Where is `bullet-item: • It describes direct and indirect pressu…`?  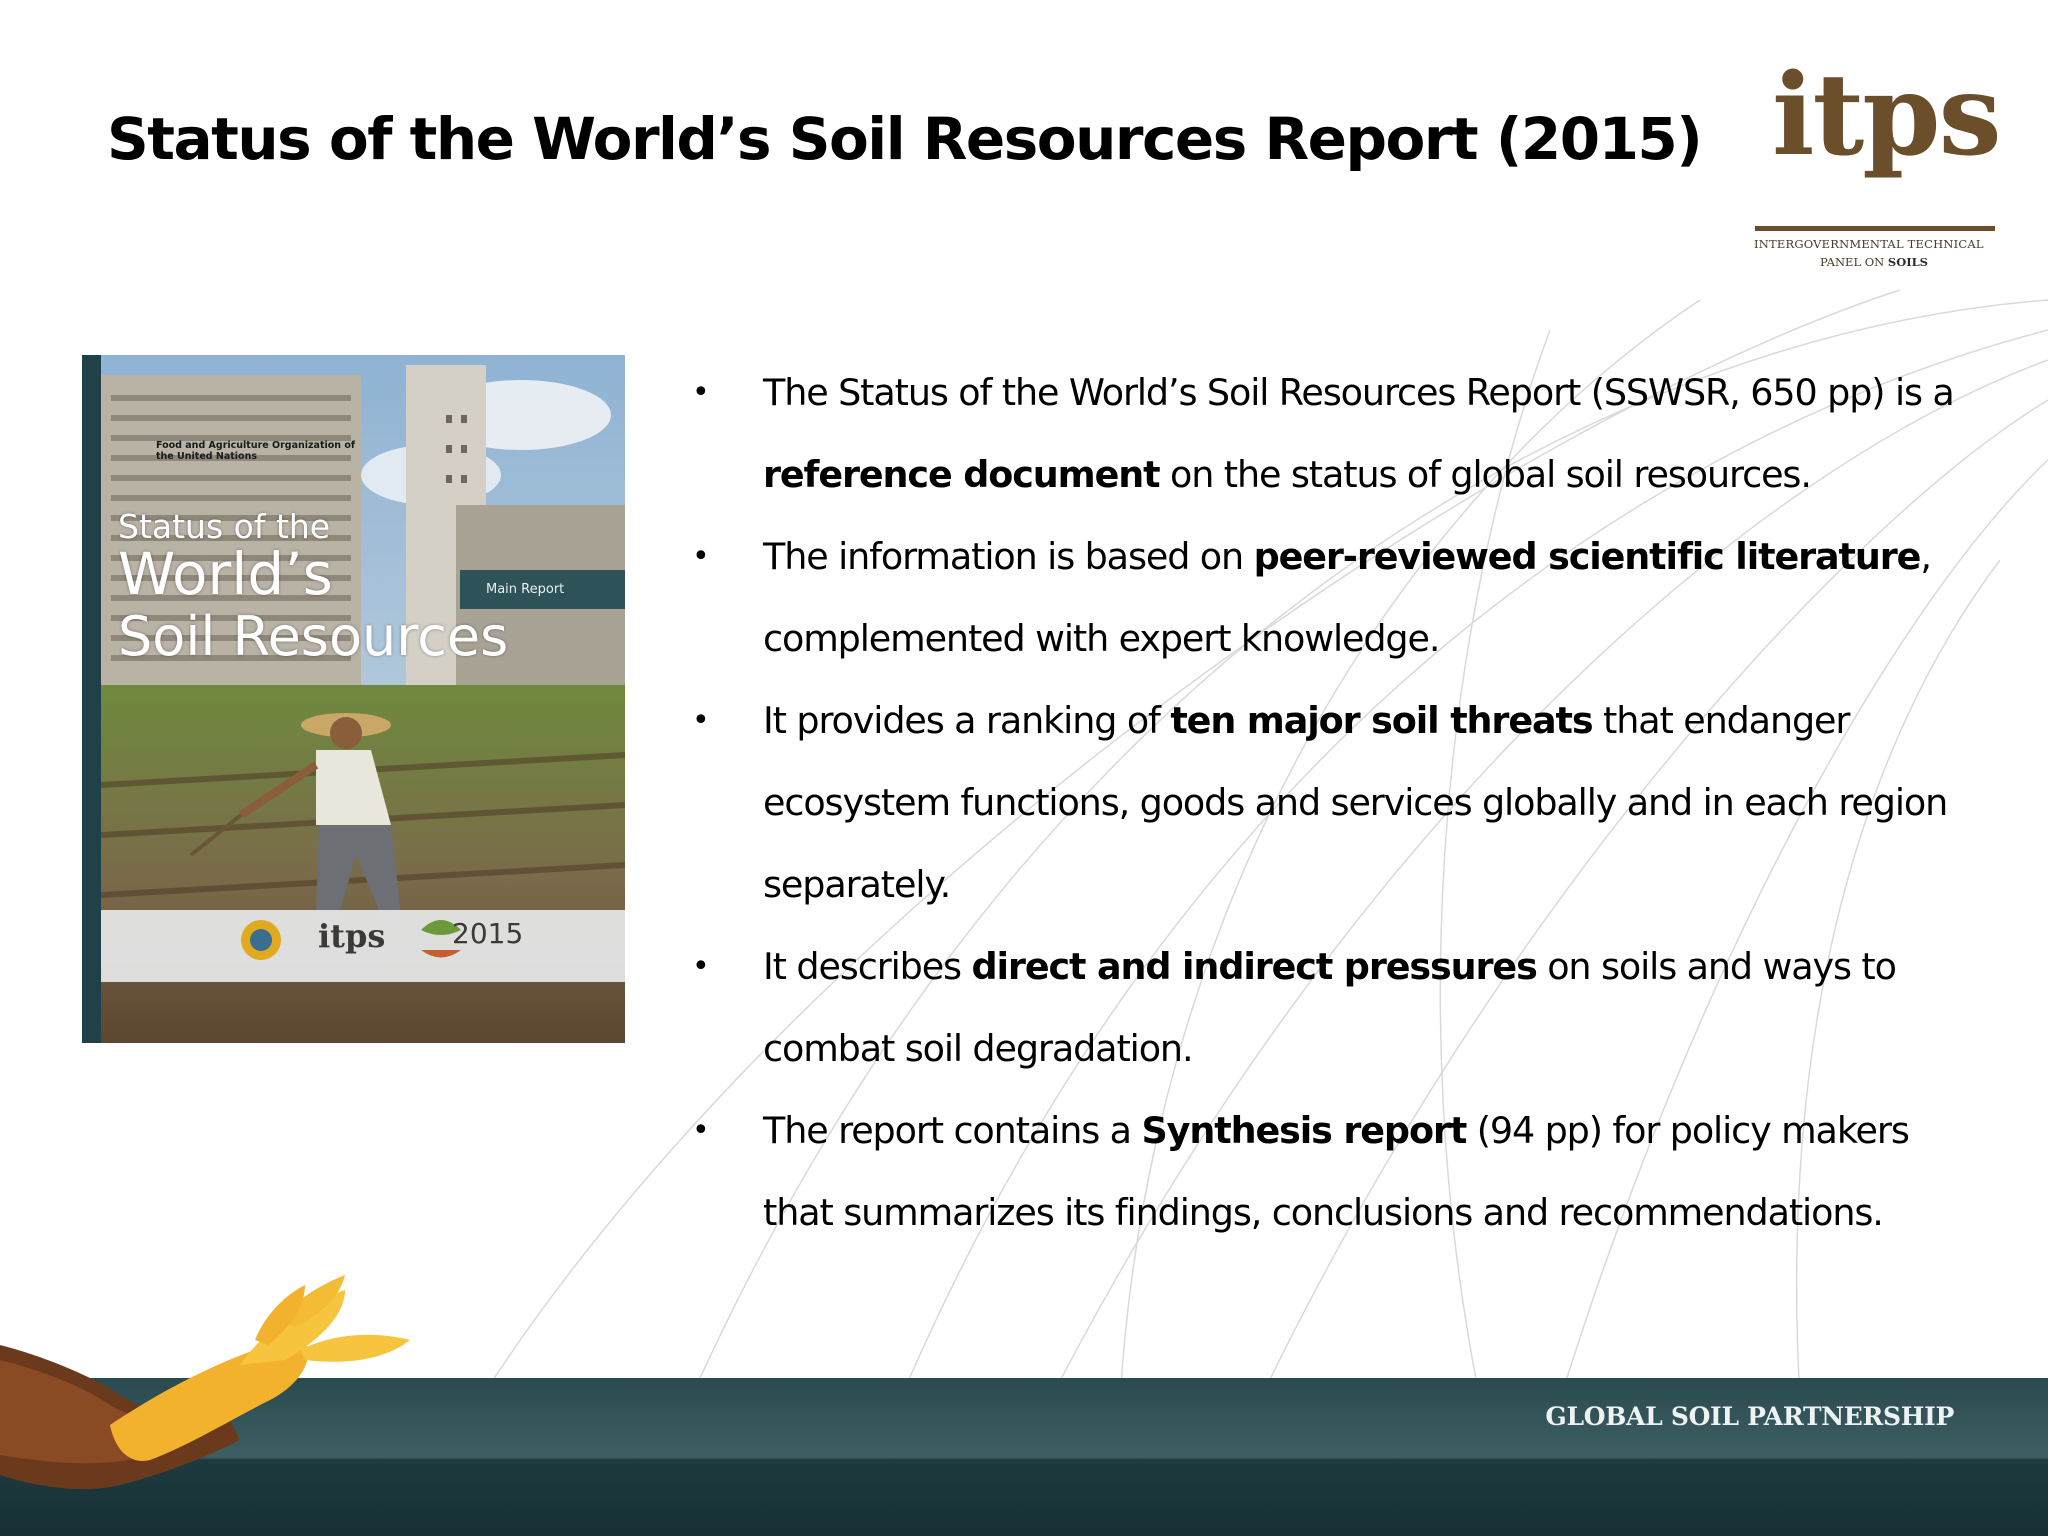 bullet-item: • It describes direct and indirect pressu… is located at coordinates (1337, 1008).